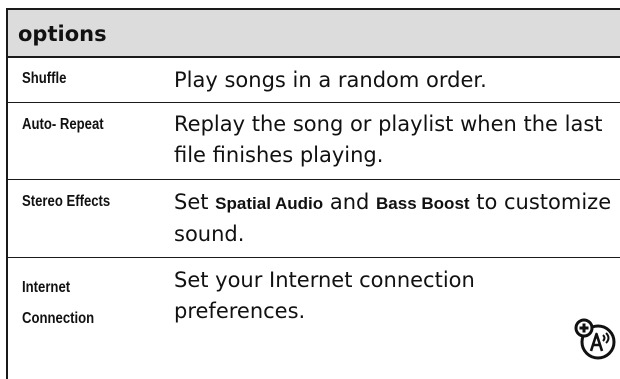  I want to click on option-name-line: Internet, so click(46, 287).